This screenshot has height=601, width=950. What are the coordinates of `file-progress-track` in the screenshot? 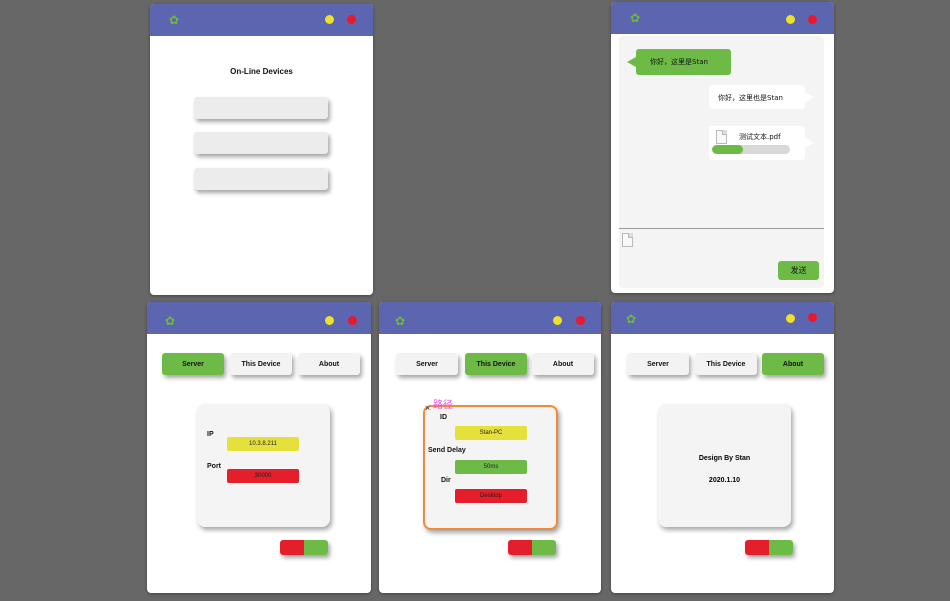 It's located at (751, 149).